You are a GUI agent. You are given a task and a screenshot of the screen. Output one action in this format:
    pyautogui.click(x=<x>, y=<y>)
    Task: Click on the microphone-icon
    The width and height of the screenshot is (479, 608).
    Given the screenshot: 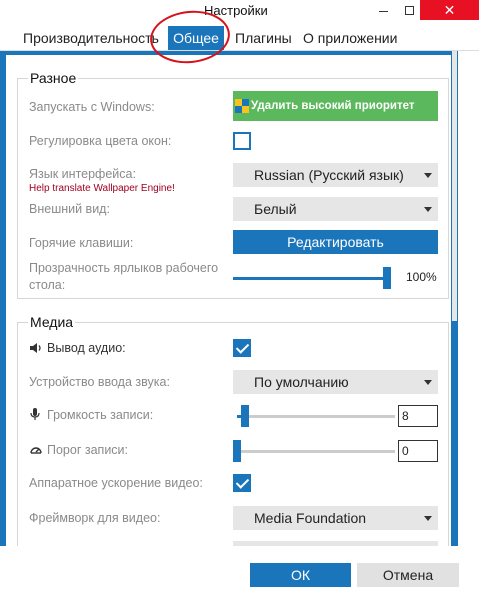 What is the action you would take?
    pyautogui.click(x=35, y=414)
    